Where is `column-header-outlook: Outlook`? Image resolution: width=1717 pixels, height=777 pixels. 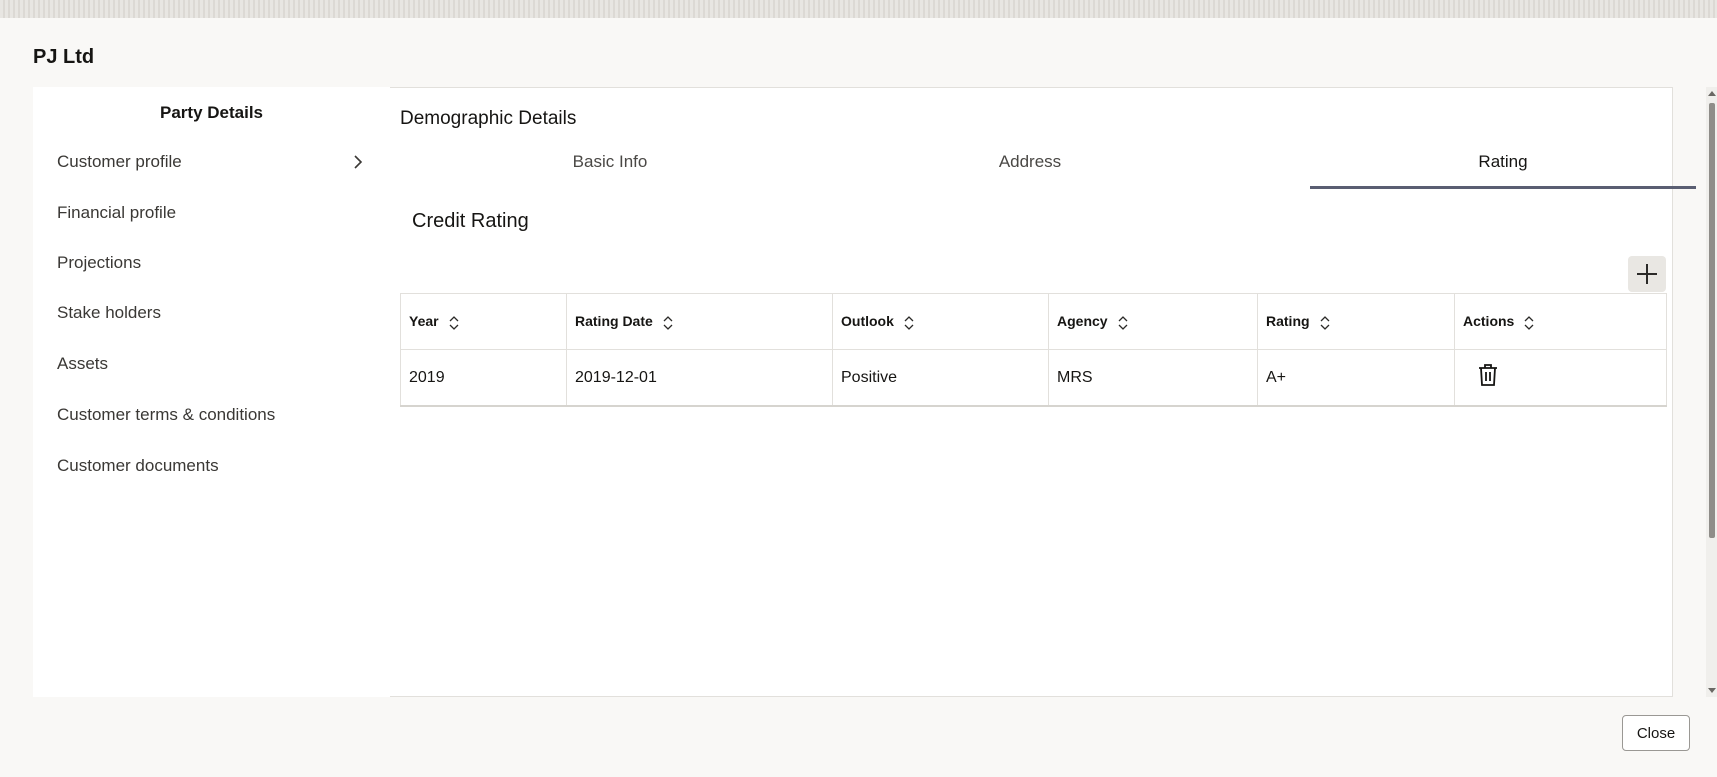
column-header-outlook: Outlook is located at coordinates (940, 321).